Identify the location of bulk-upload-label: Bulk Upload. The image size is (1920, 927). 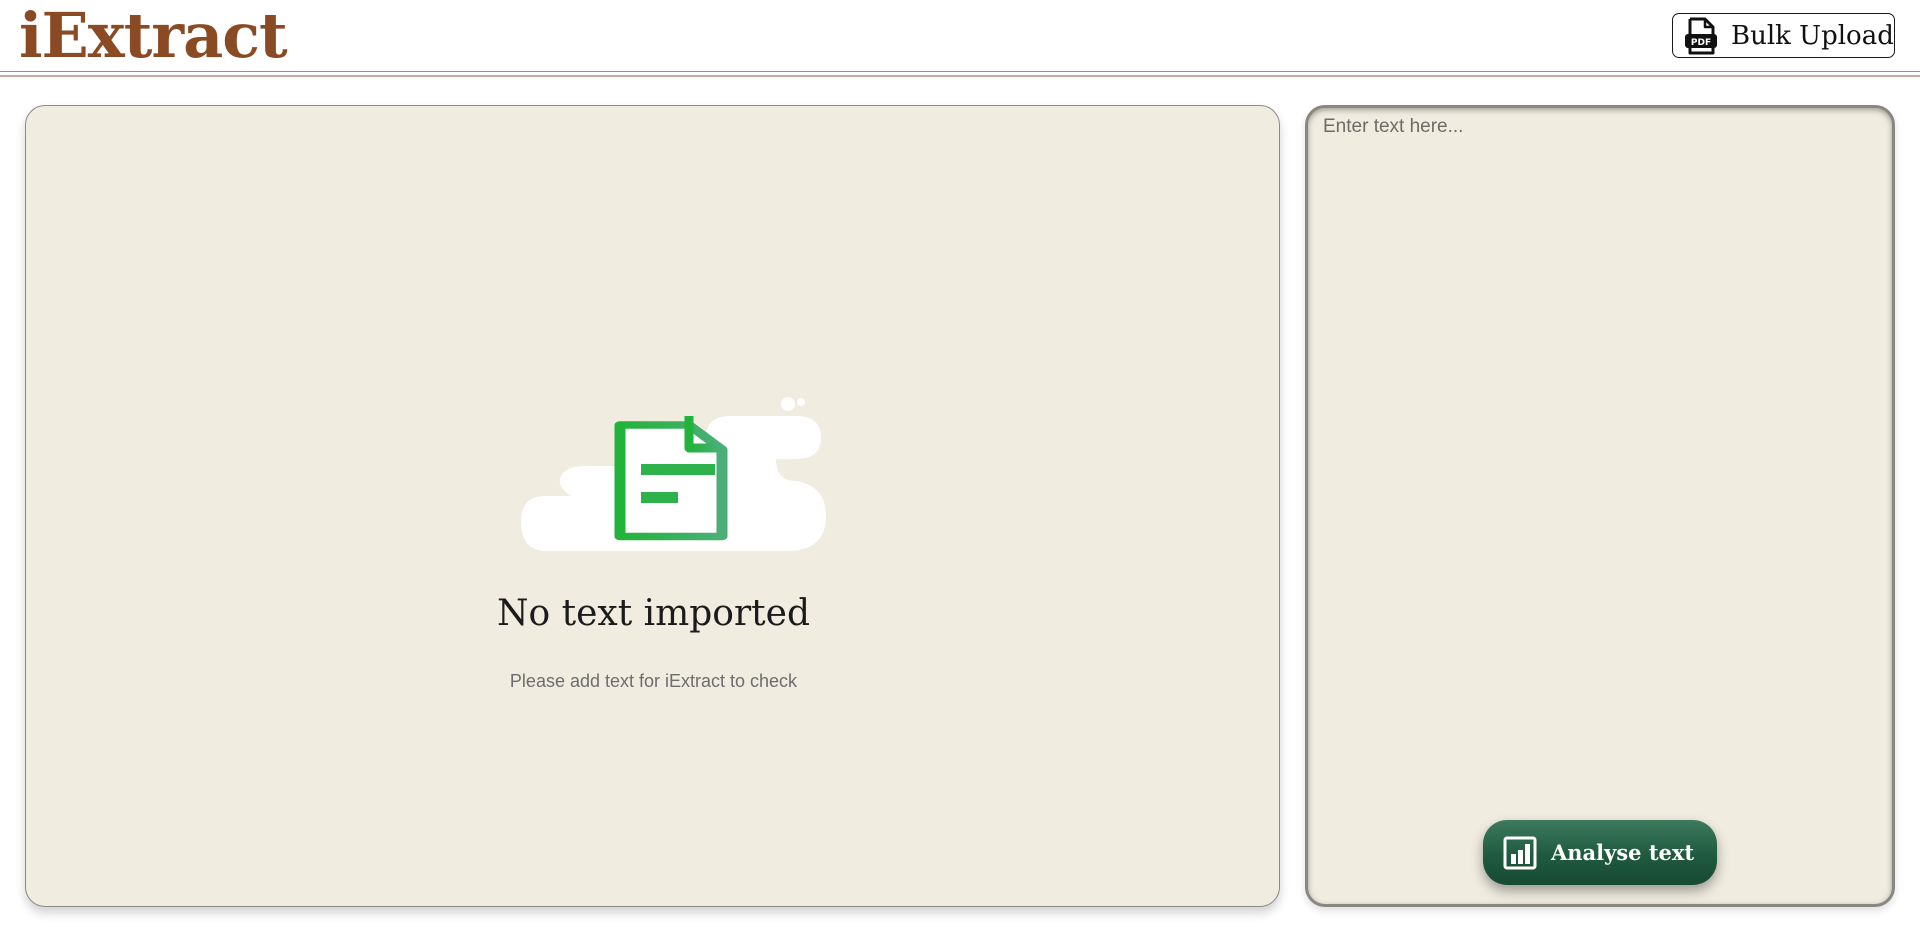
(1812, 35).